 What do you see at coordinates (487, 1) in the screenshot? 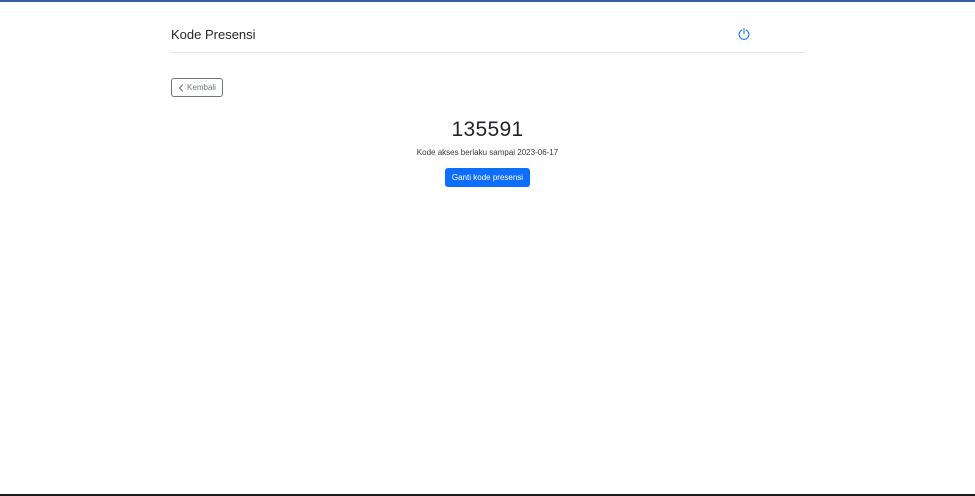
I see `top-accent-bar` at bounding box center [487, 1].